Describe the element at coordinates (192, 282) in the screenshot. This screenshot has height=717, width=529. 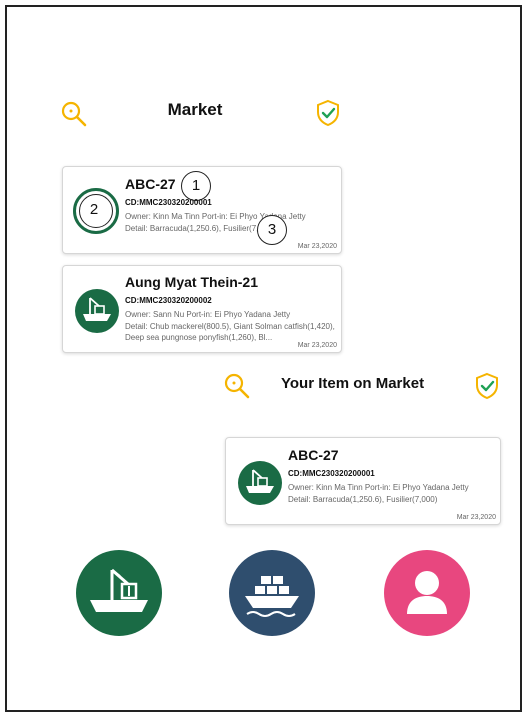
I see `item-name: Aung Myat Thein-21` at that location.